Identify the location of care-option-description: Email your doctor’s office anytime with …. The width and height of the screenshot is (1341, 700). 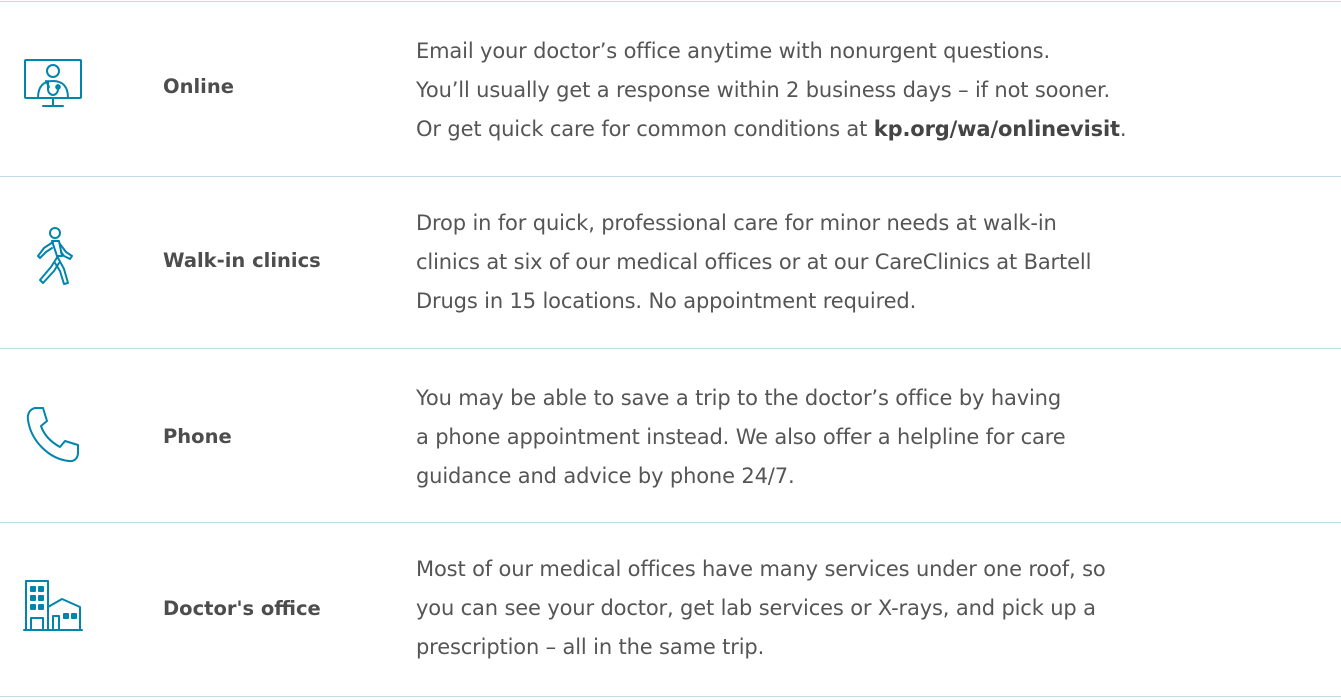
(876, 90).